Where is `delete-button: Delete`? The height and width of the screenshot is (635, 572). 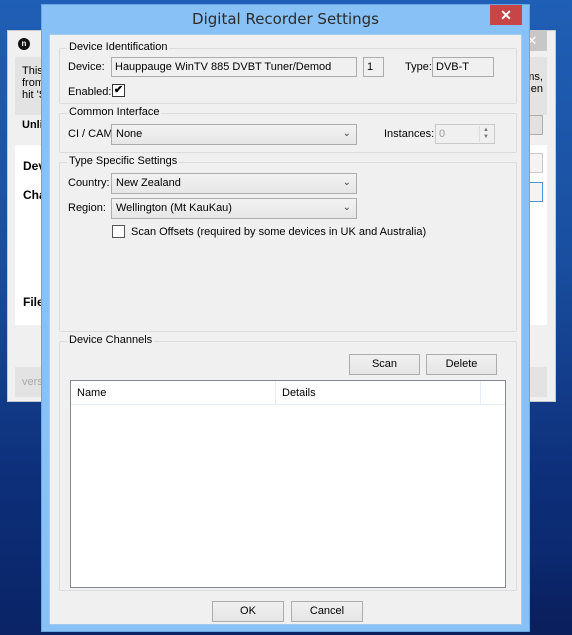
delete-button: Delete is located at coordinates (461, 364).